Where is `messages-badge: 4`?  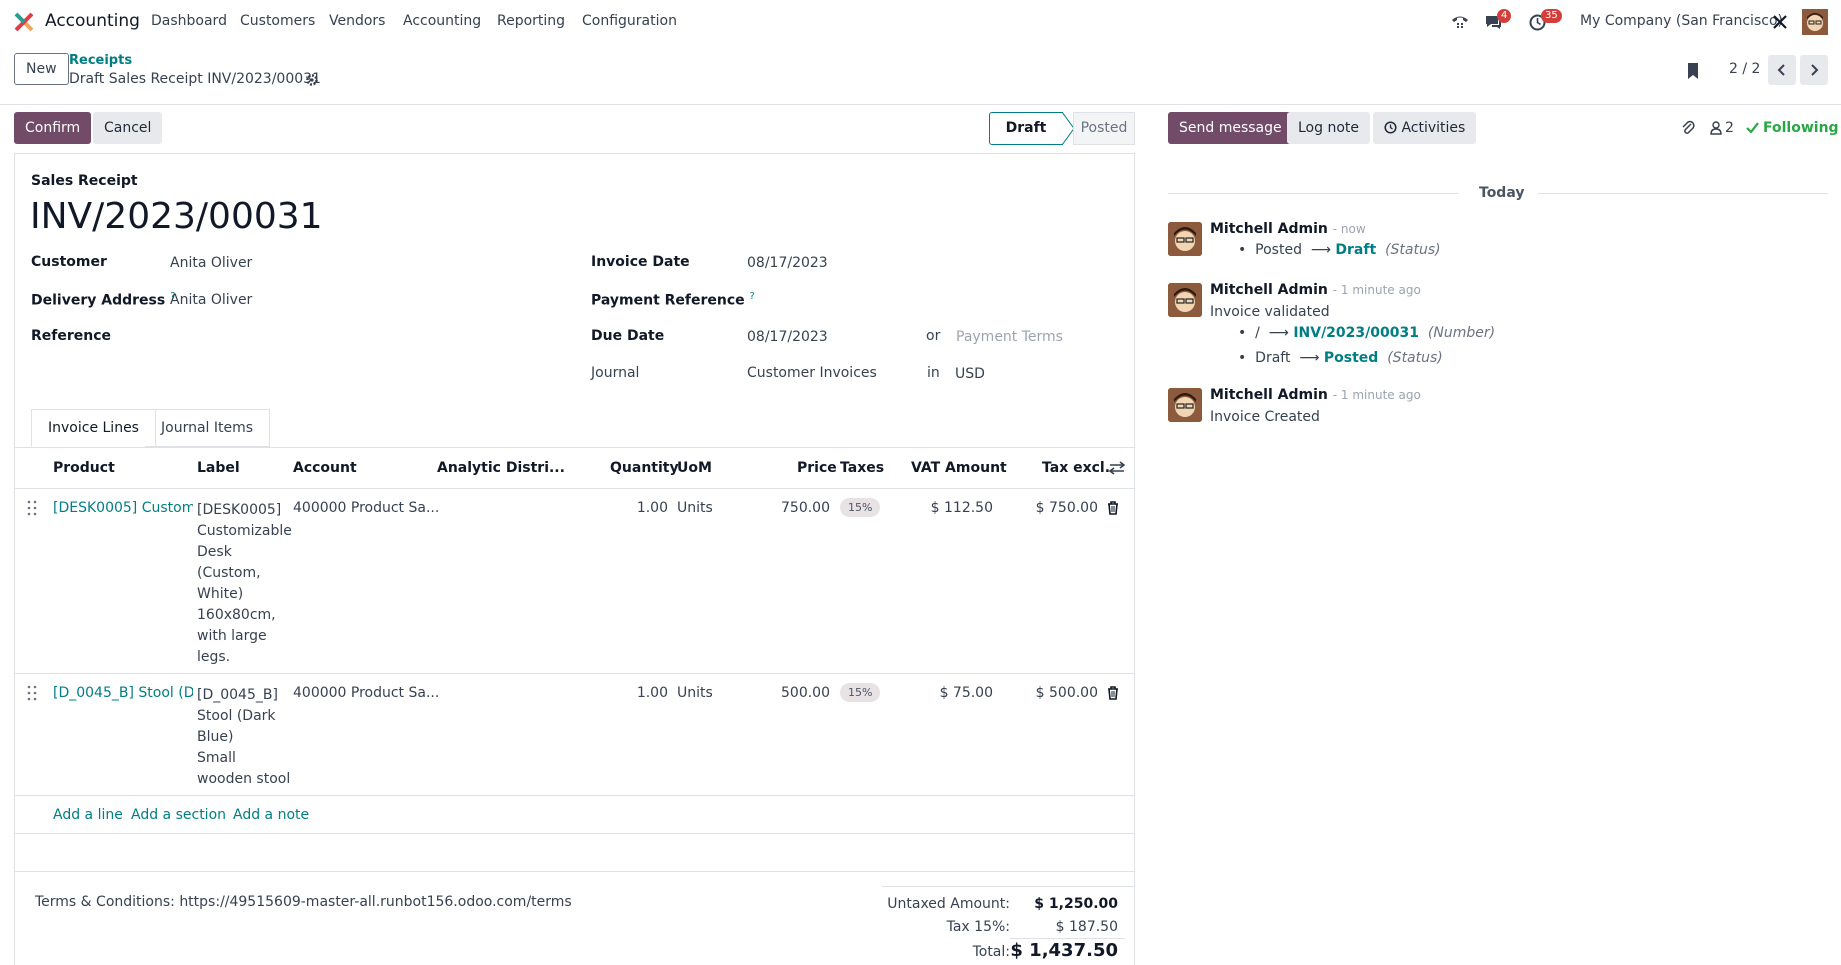 messages-badge: 4 is located at coordinates (1504, 16).